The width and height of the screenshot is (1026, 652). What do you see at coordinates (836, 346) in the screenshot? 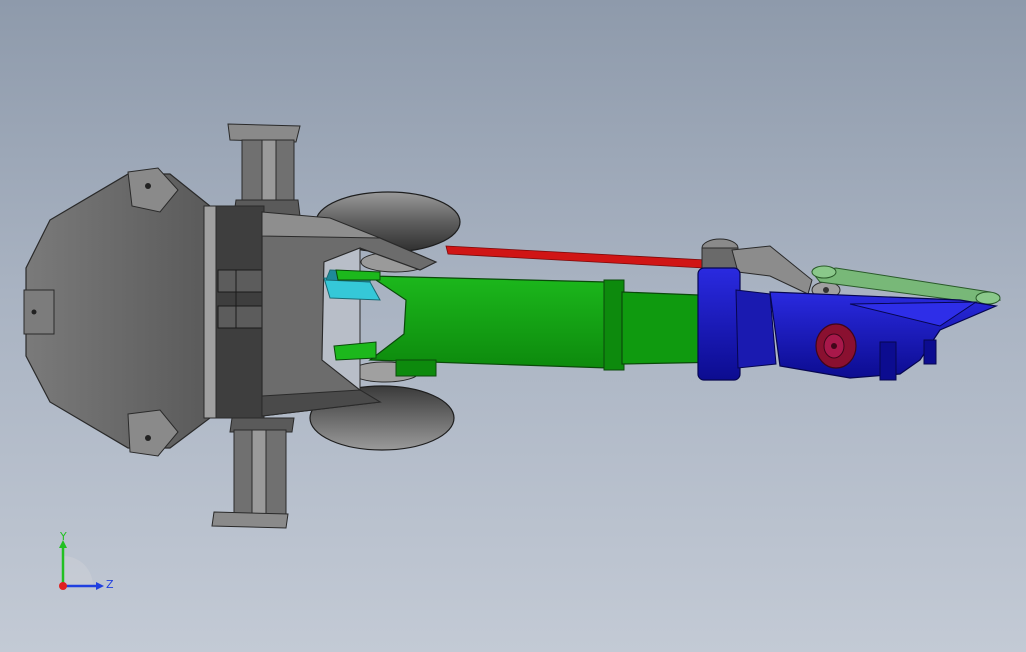
I see `maroon-hub` at bounding box center [836, 346].